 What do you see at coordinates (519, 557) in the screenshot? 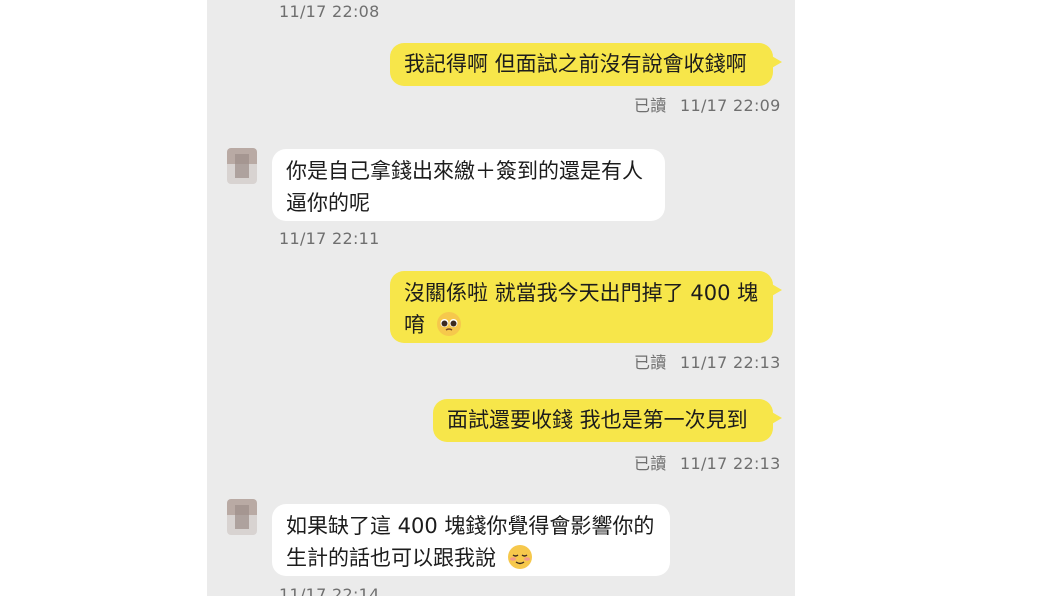
I see `relieved-face-emoji` at bounding box center [519, 557].